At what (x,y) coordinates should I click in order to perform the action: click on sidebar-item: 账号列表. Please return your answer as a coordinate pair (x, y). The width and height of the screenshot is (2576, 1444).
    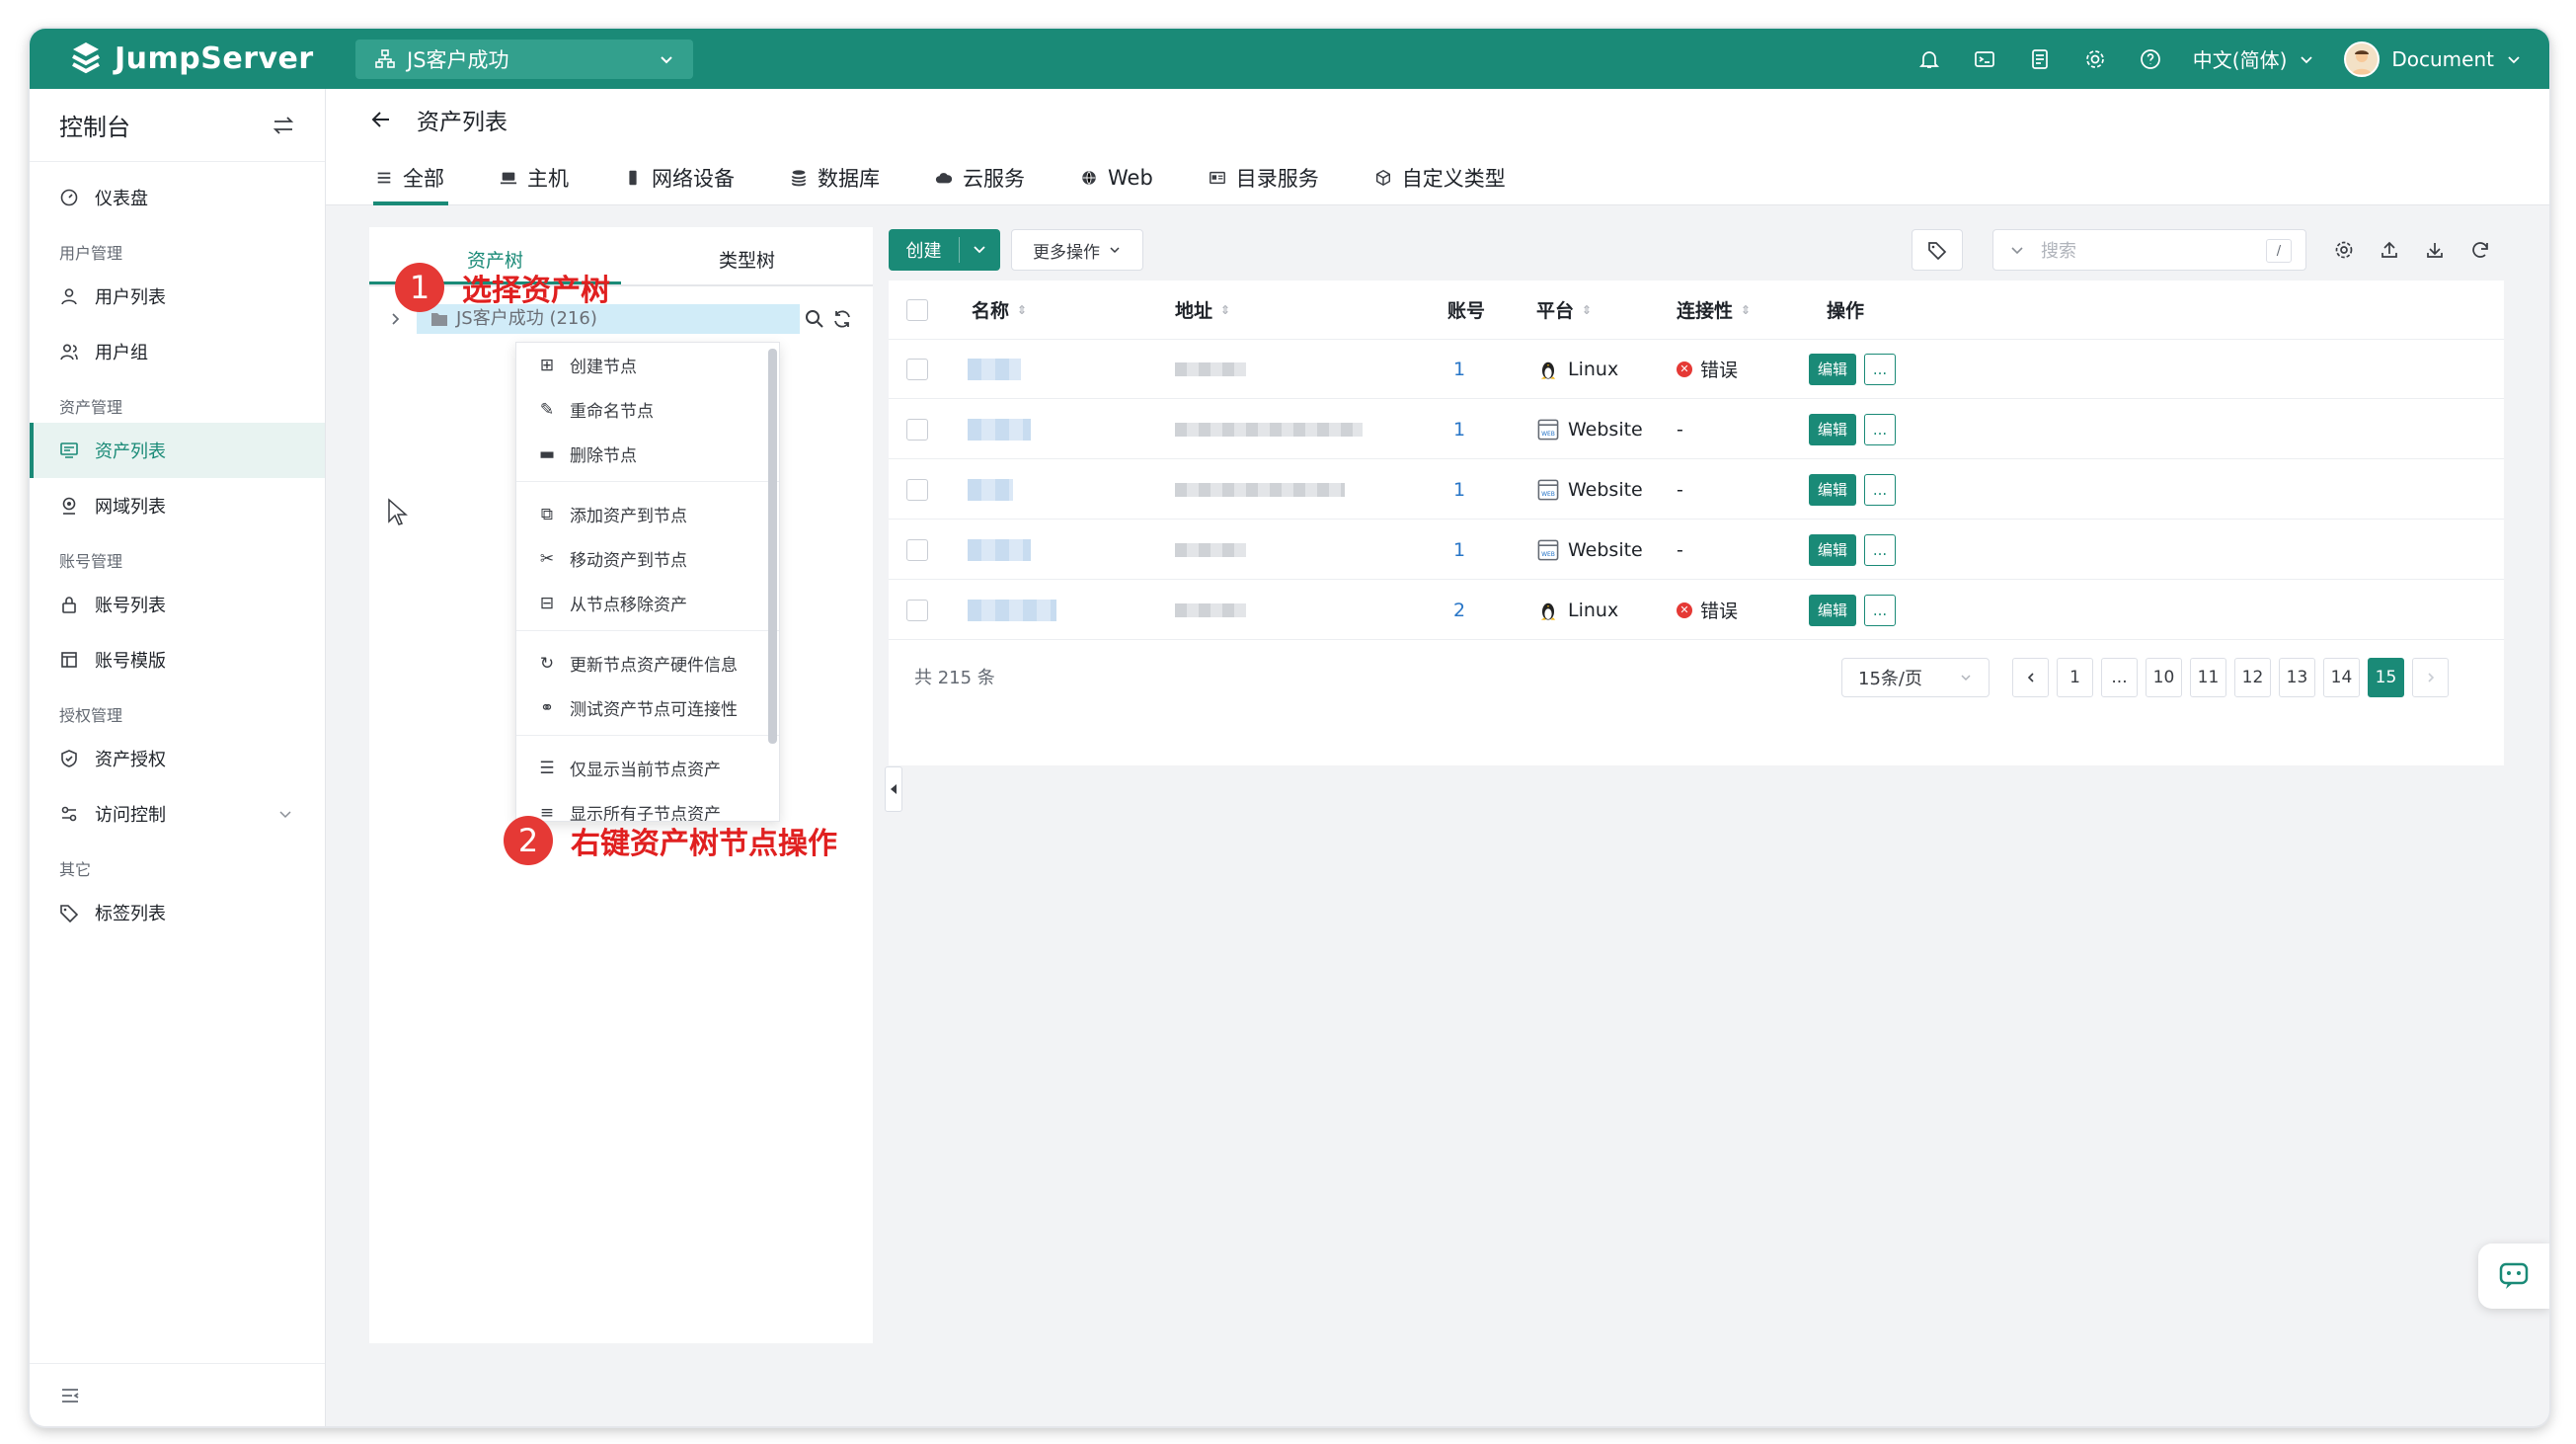
    Looking at the image, I should click on (177, 604).